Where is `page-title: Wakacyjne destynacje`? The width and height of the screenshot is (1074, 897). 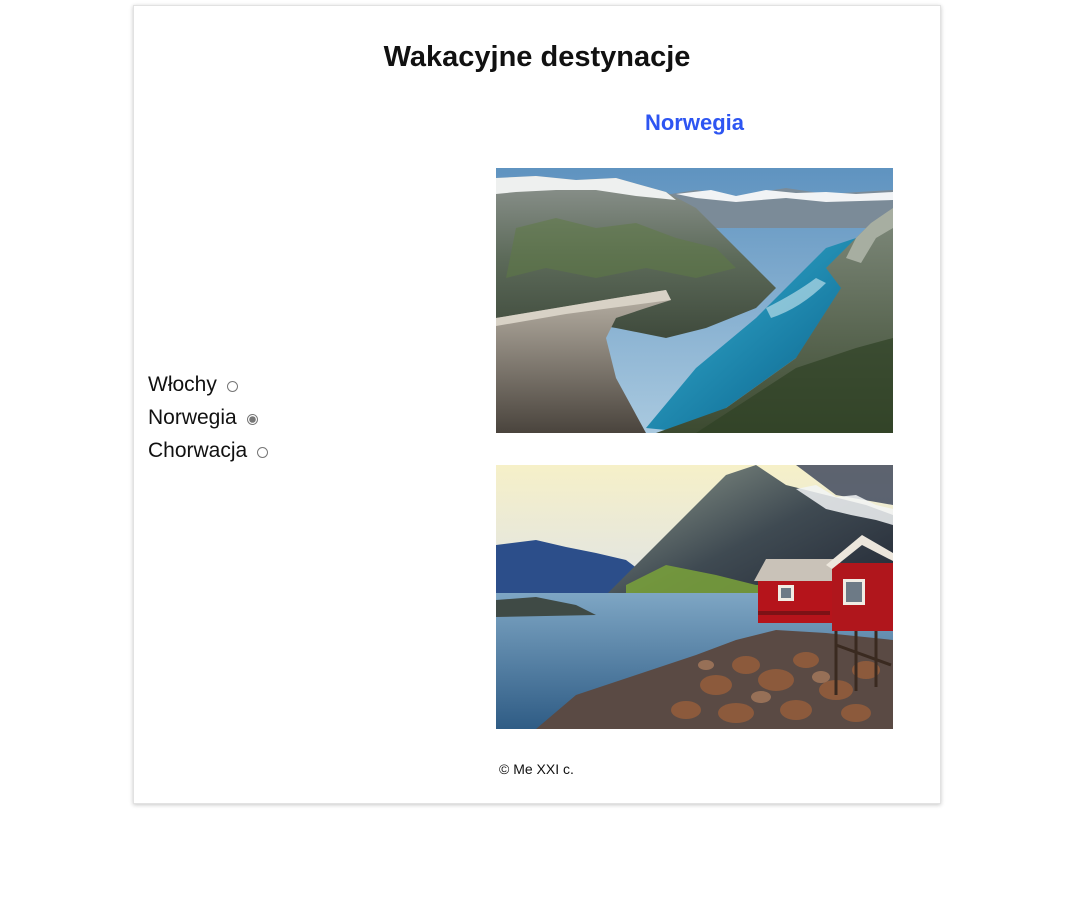
page-title: Wakacyjne destynacje is located at coordinates (537, 57).